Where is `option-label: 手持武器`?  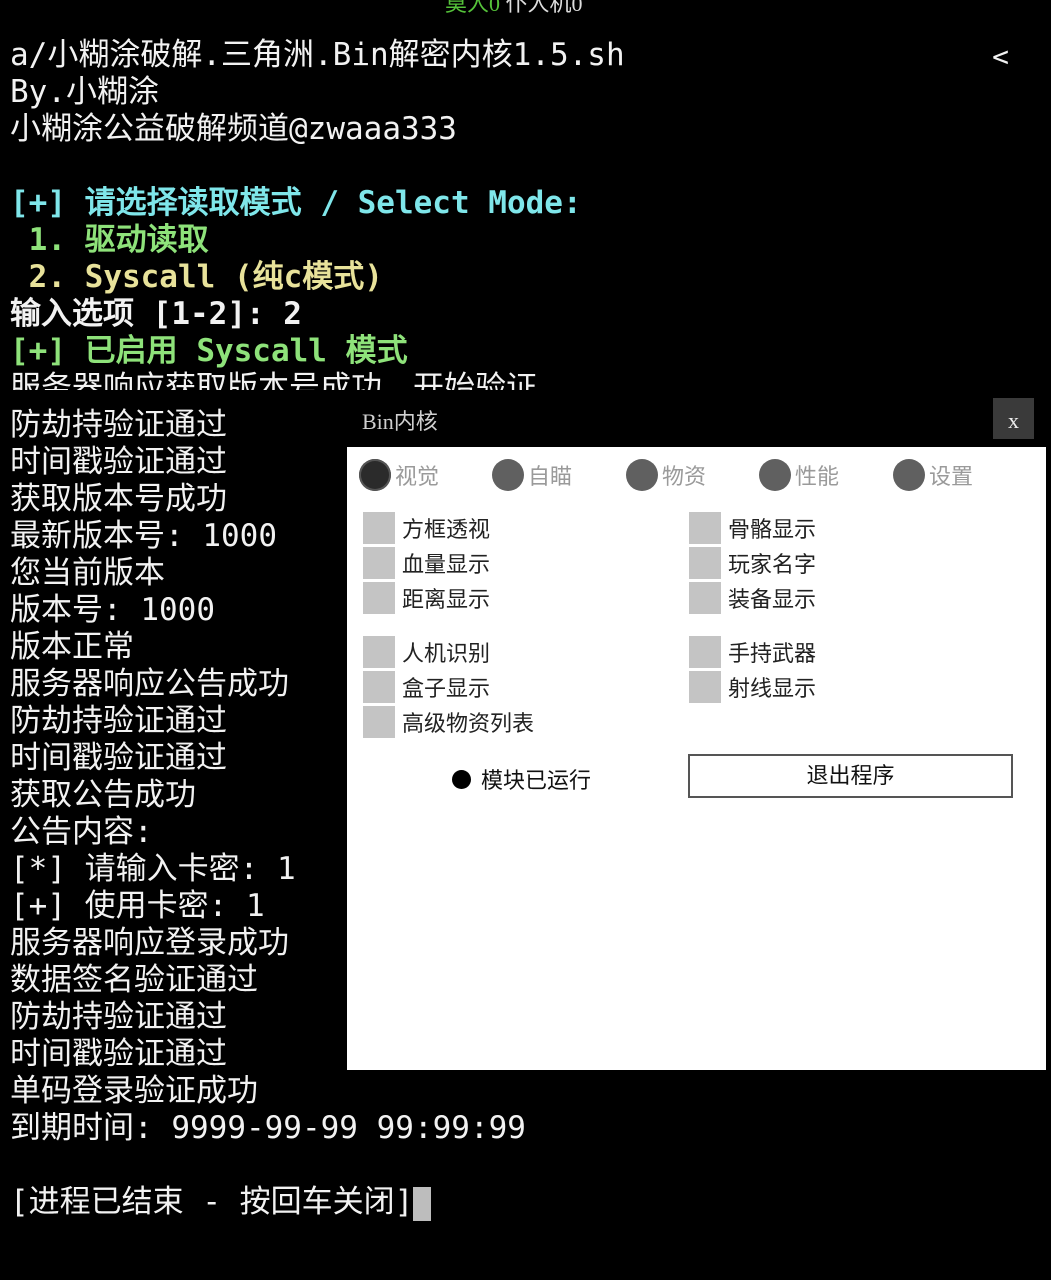
option-label: 手持武器 is located at coordinates (772, 653).